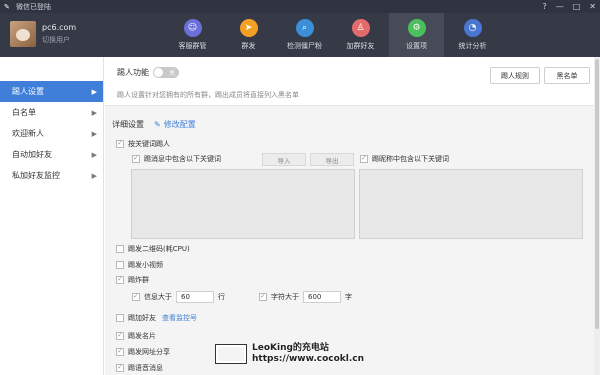 This screenshot has height=375, width=600. I want to click on tab-detect-zombie: ⌕ 检测僵尸粉, so click(304, 35).